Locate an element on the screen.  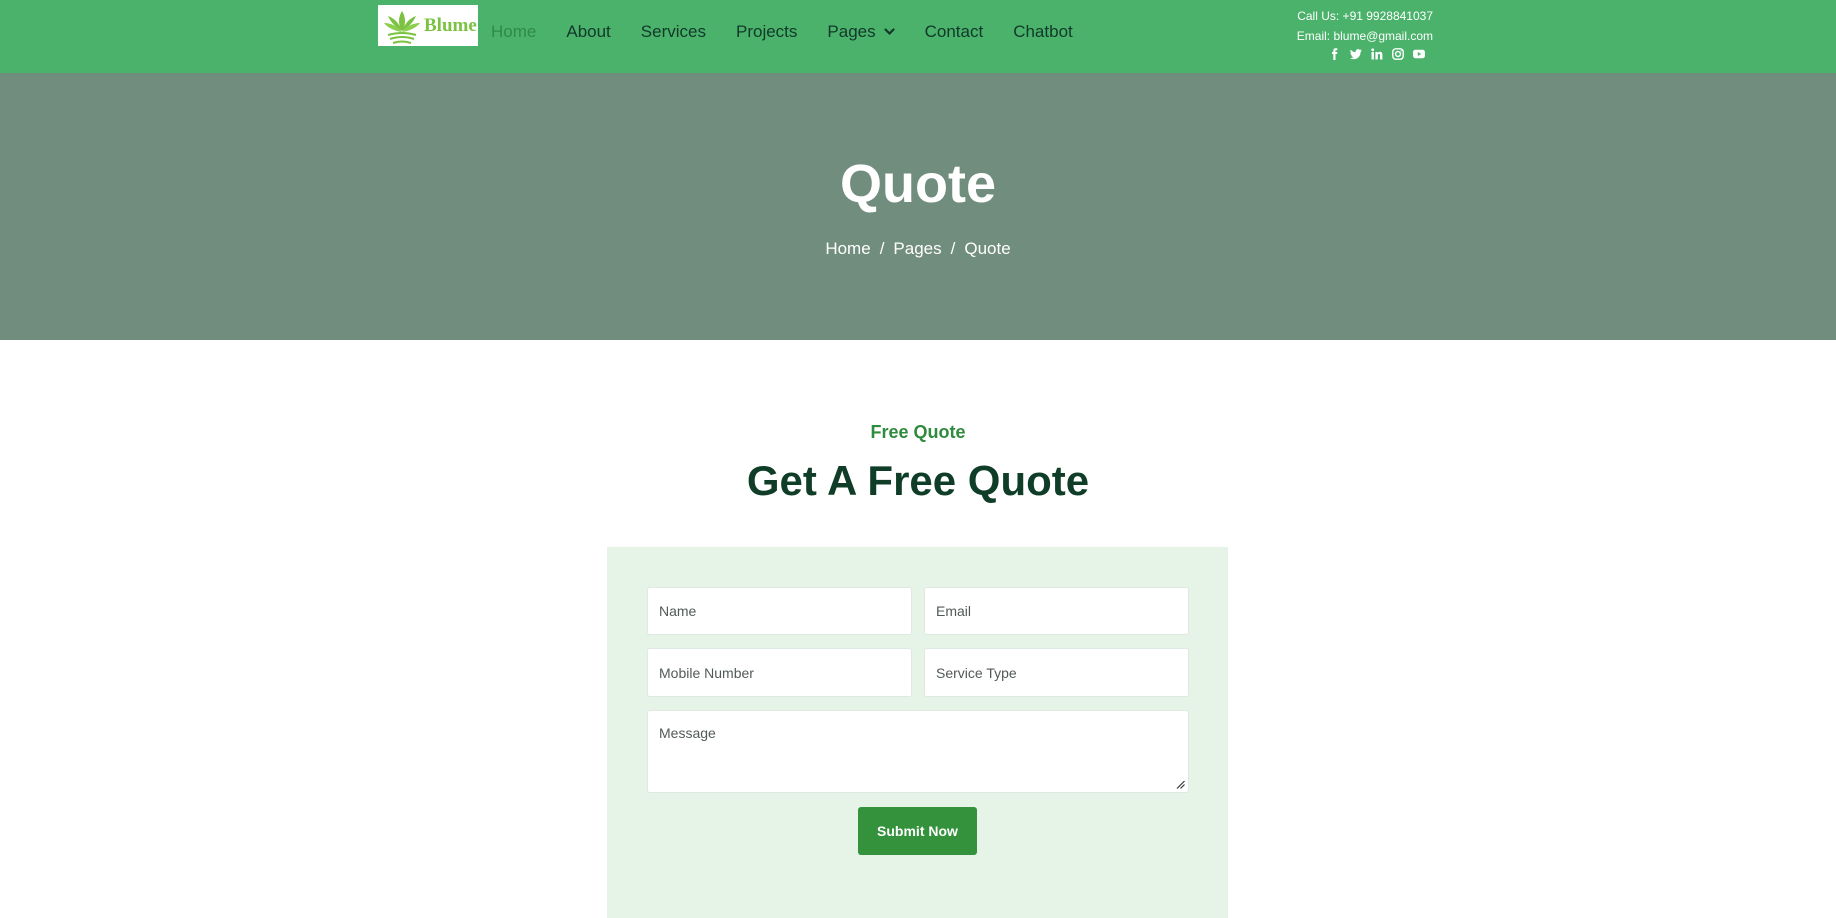
lotus-logo-icon is located at coordinates (402, 27).